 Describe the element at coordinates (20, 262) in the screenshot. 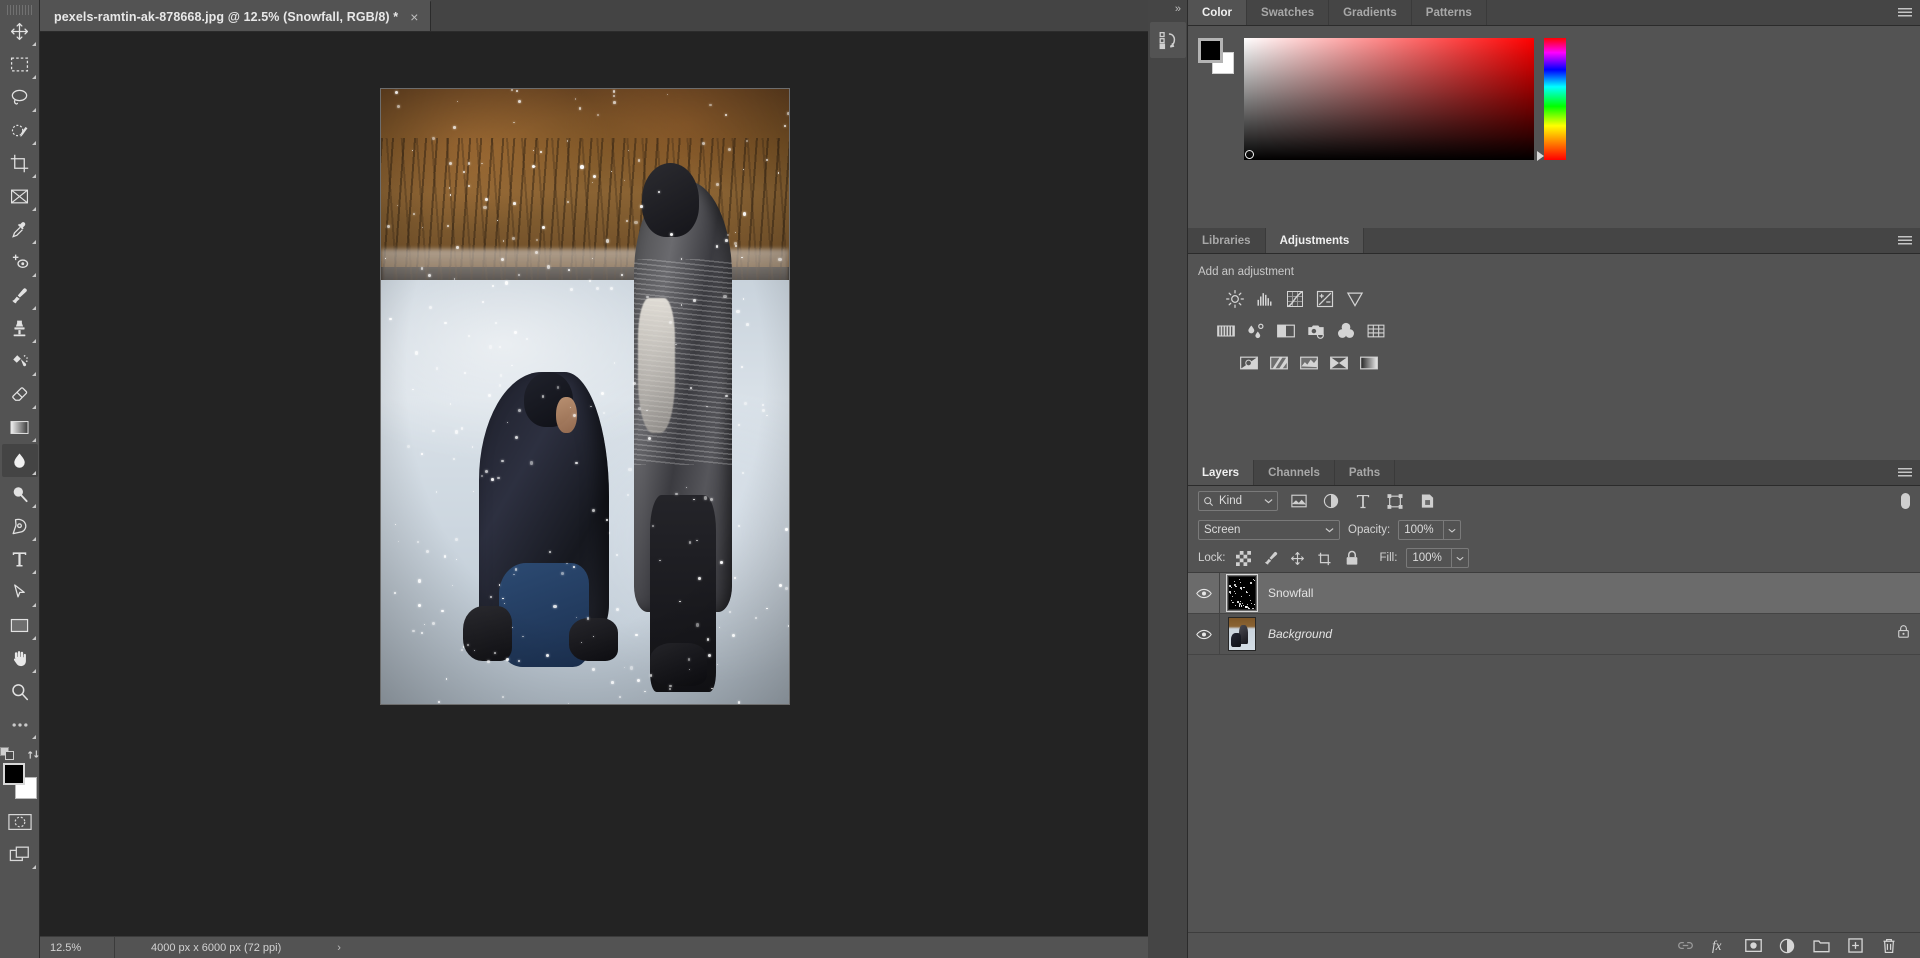

I see `spot-healing-brush-tool` at that location.